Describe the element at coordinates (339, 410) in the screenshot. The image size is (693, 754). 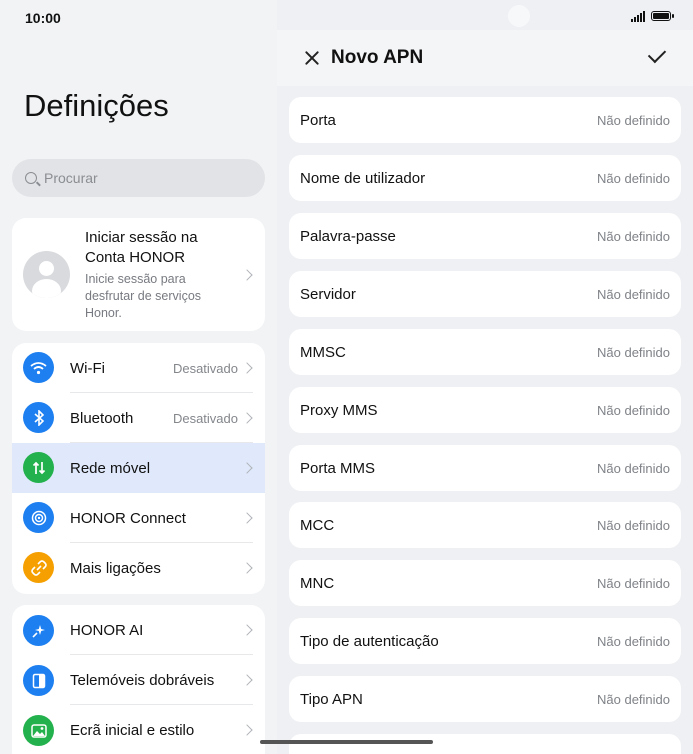
I see `apn-field-label: Proxy MMS` at that location.